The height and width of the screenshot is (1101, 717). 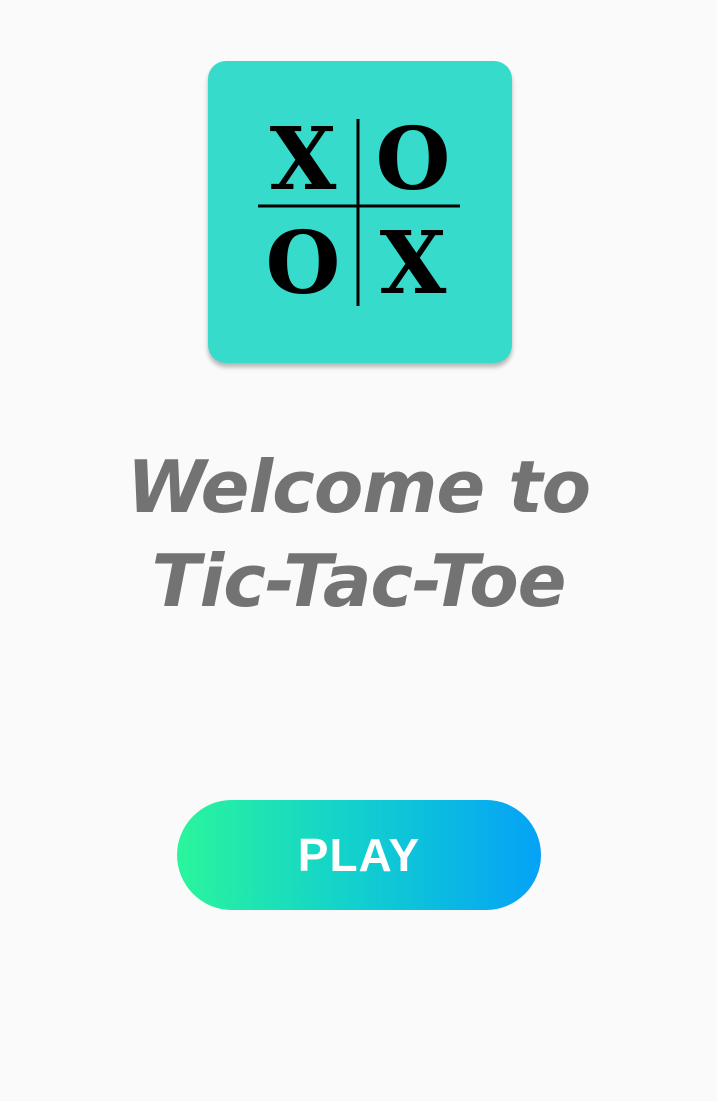 I want to click on cell-top-left: X, so click(x=303, y=159).